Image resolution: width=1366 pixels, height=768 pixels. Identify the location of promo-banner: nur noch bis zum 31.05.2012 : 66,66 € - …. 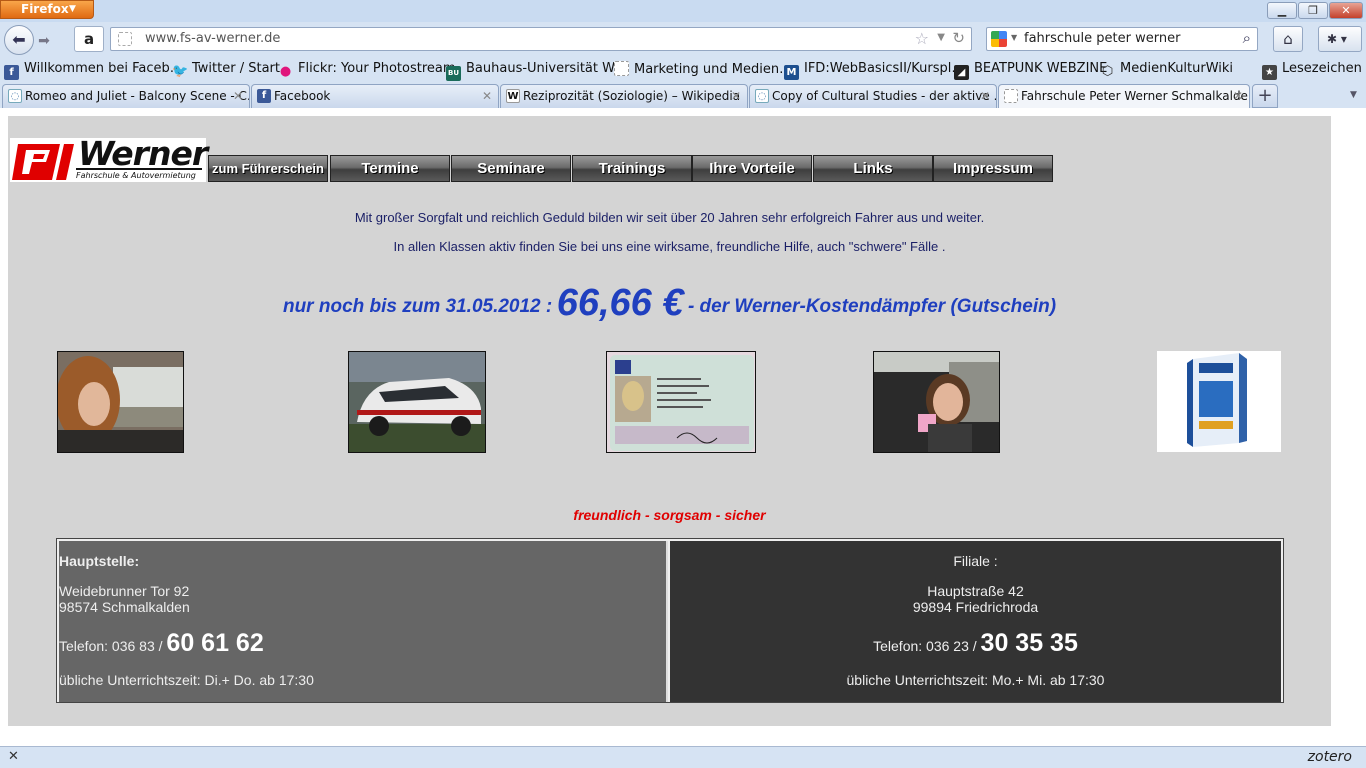
(669, 303).